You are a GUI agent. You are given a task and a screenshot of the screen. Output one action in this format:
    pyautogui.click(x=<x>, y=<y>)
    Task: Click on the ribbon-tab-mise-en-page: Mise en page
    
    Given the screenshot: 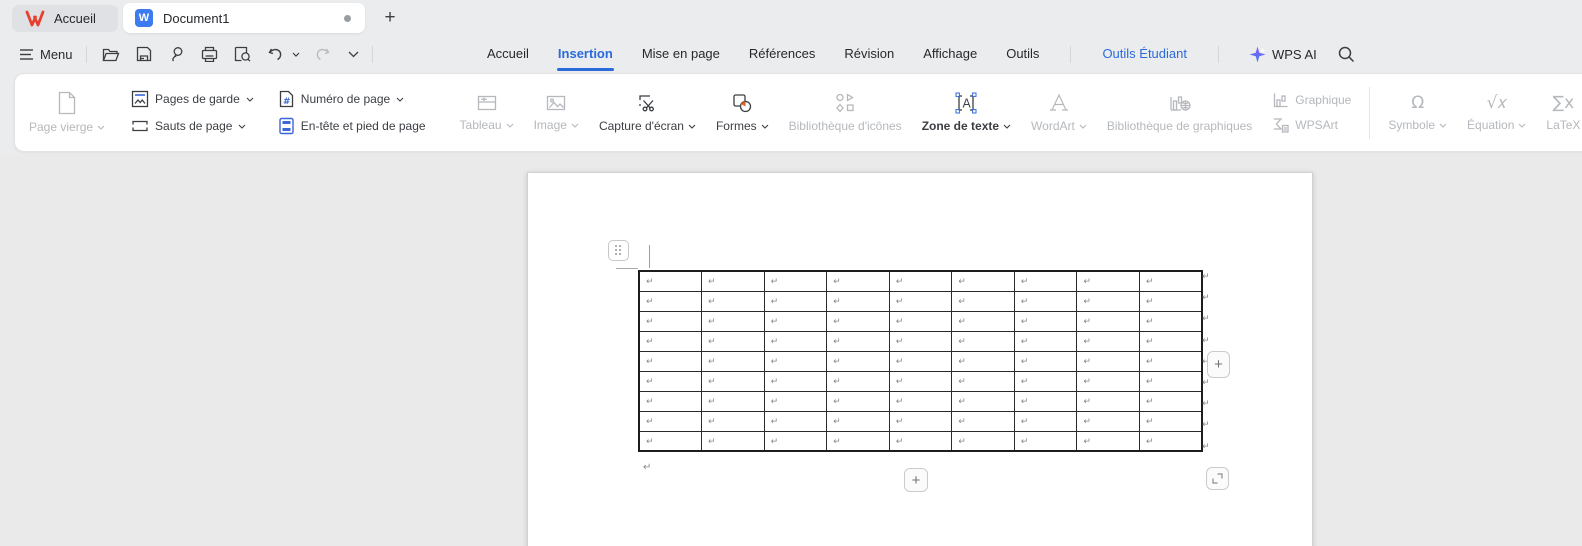 What is the action you would take?
    pyautogui.click(x=681, y=54)
    